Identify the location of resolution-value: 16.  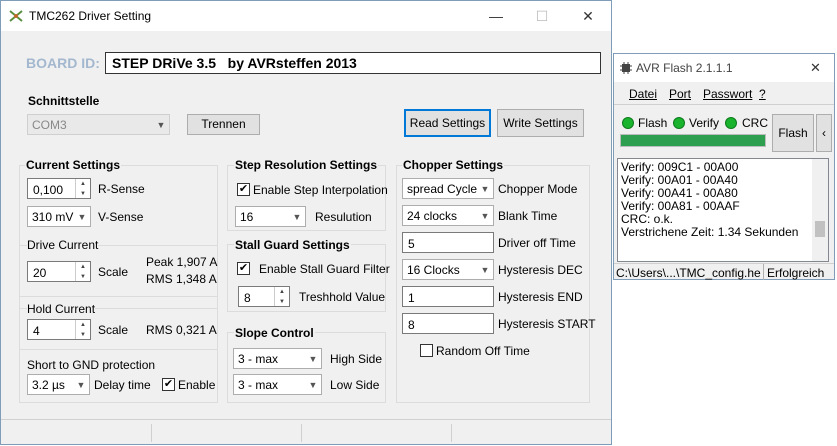
(247, 217).